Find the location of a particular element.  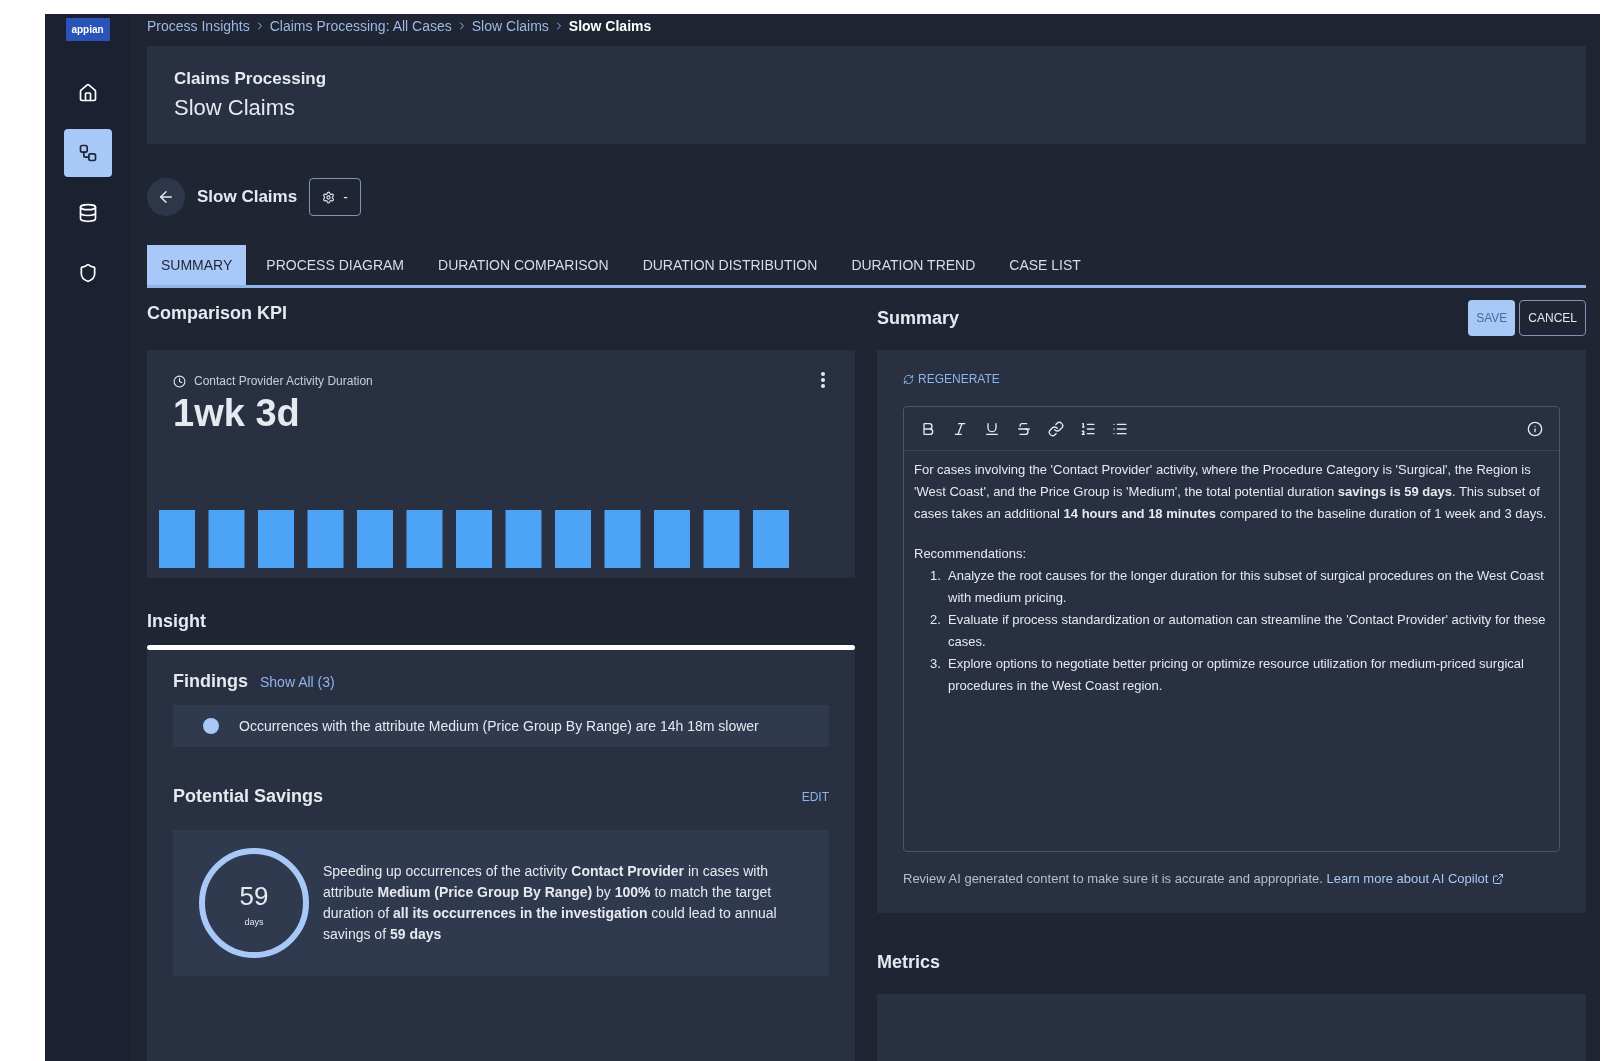

gear-icon is located at coordinates (329, 197).